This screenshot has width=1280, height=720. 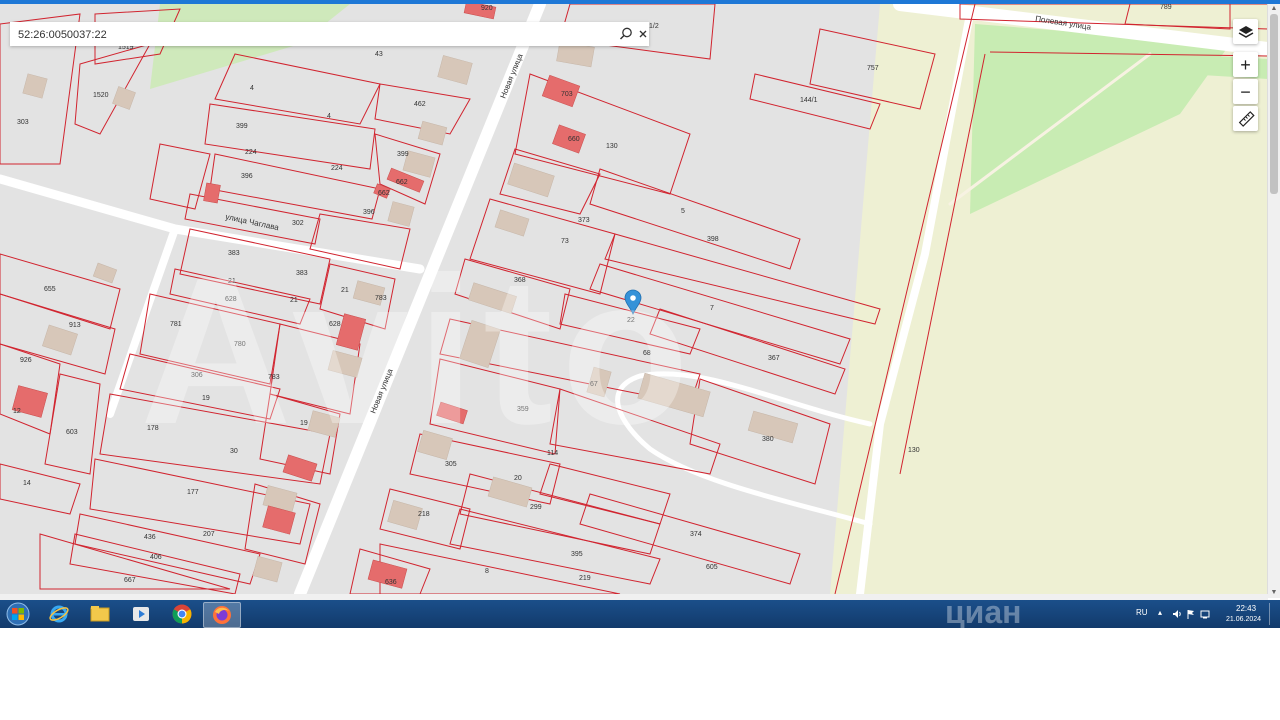 What do you see at coordinates (487, 8) in the screenshot?
I see `parcel-label: 920` at bounding box center [487, 8].